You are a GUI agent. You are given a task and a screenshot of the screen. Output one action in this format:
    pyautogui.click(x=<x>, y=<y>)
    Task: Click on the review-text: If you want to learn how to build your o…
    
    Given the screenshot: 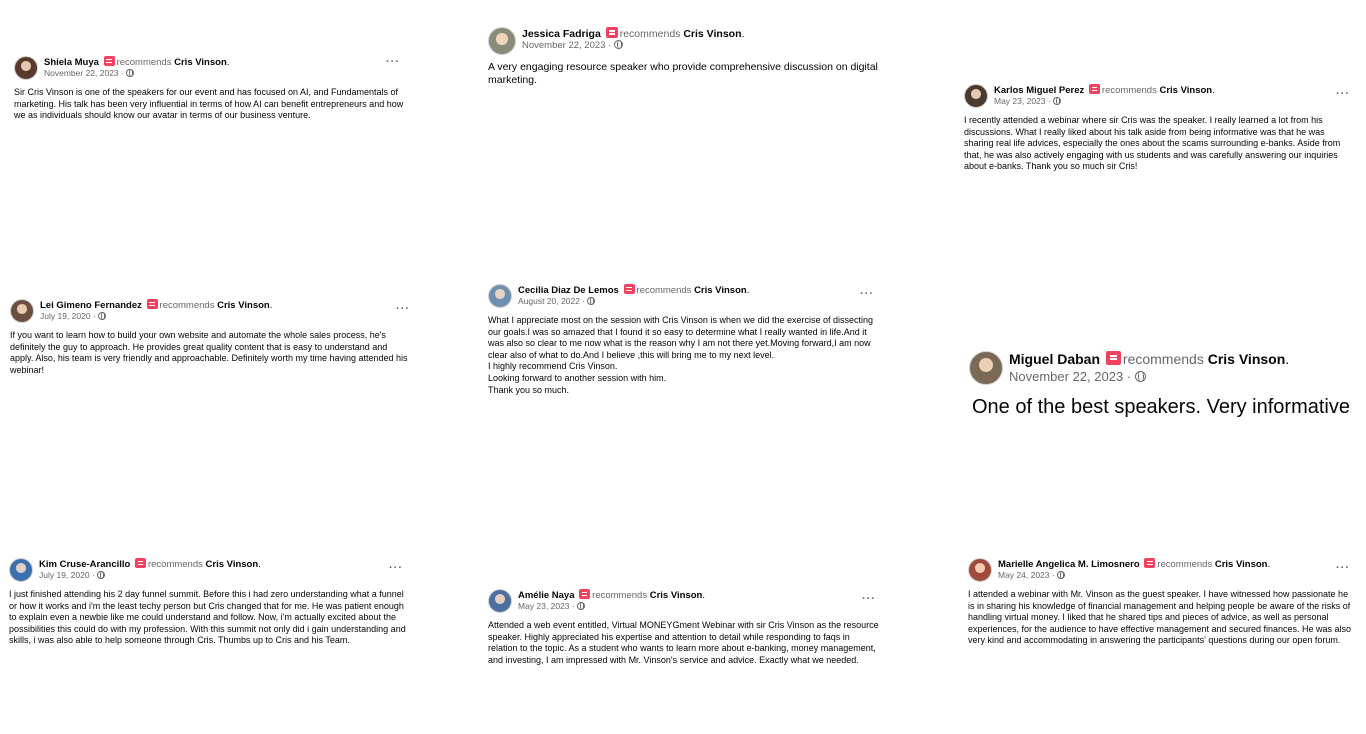 What is the action you would take?
    pyautogui.click(x=209, y=352)
    